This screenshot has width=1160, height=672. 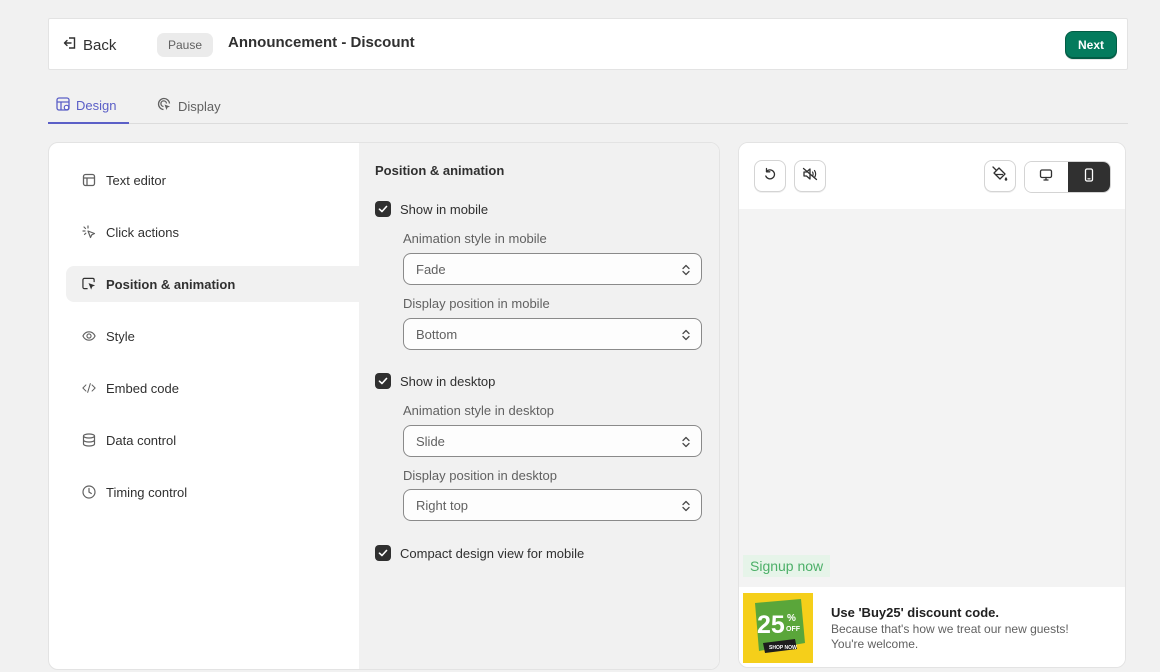 I want to click on mobile-animation-select: Fade, so click(x=552, y=269).